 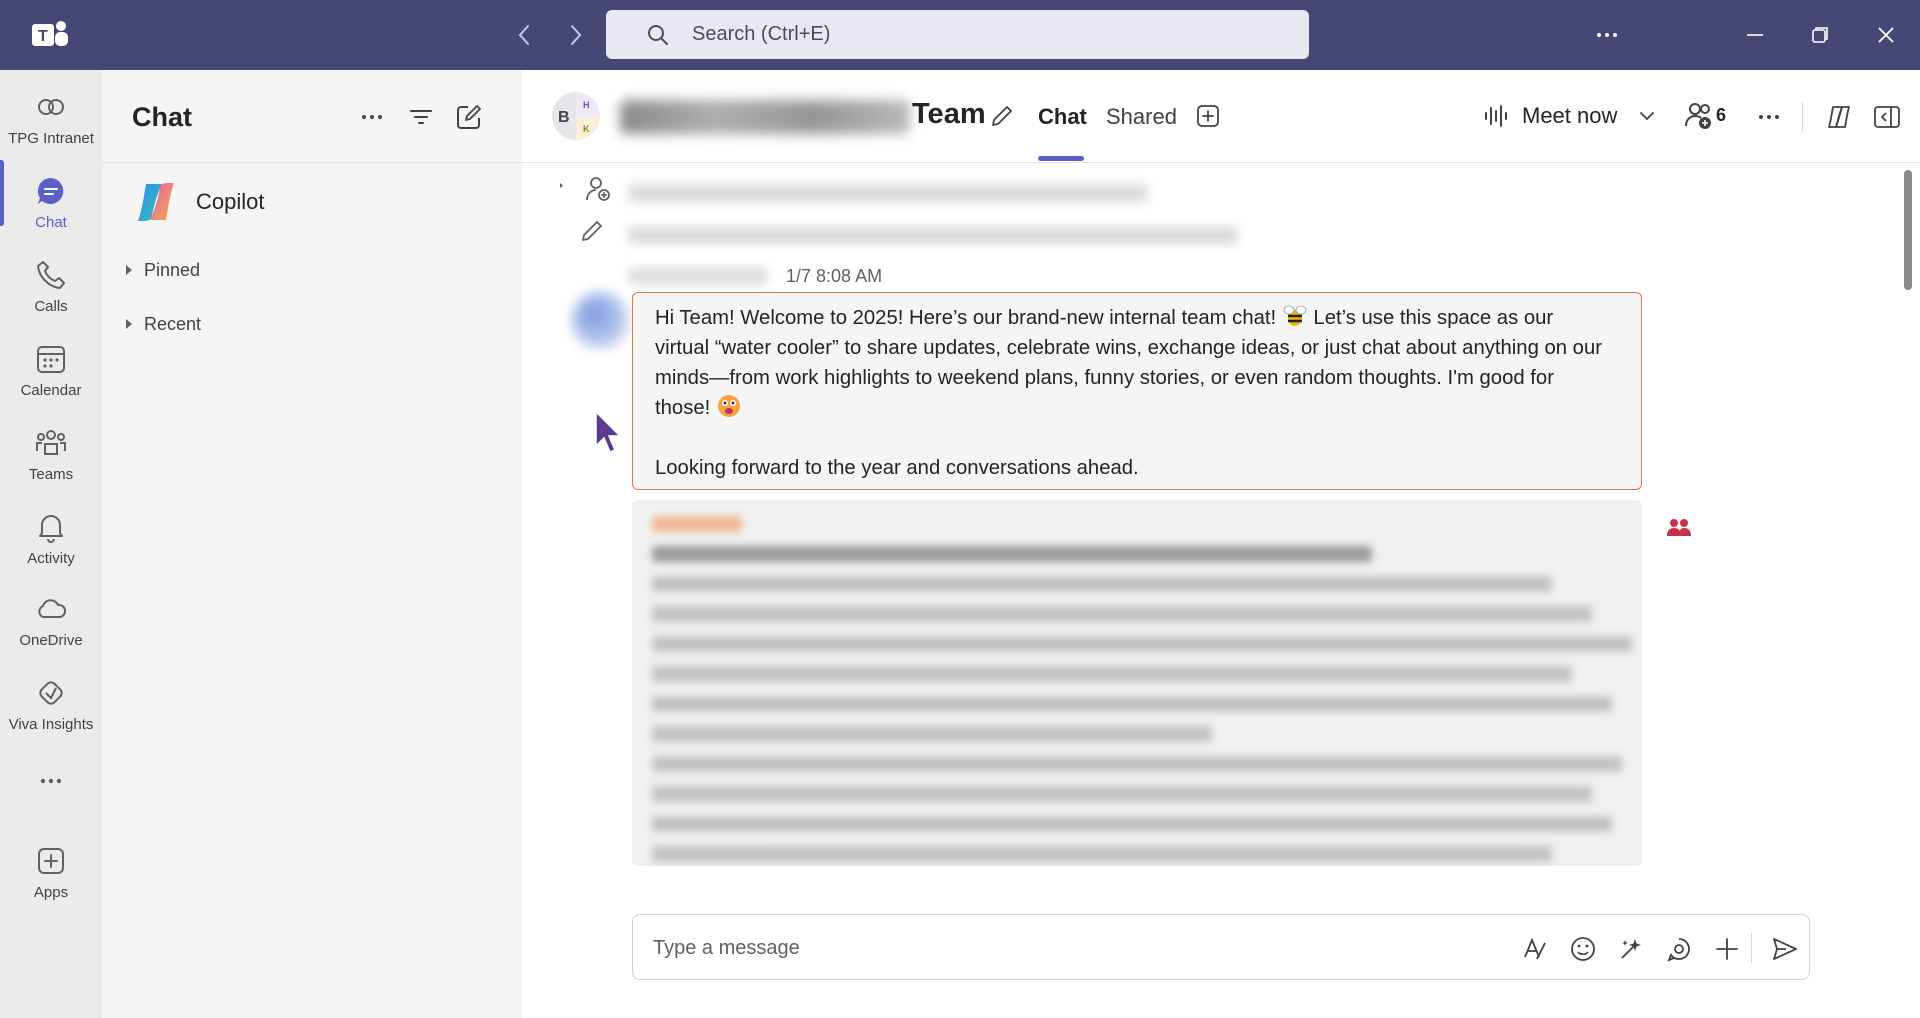 I want to click on phone-icon, so click(x=51, y=275).